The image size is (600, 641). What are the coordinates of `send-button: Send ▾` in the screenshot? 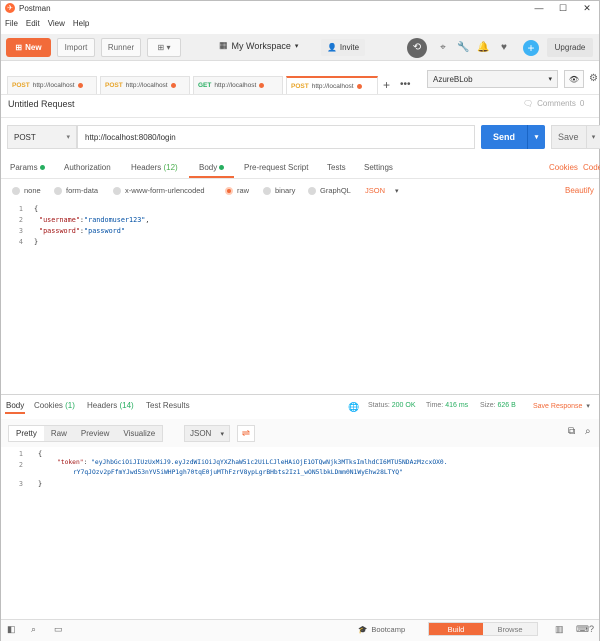 It's located at (513, 137).